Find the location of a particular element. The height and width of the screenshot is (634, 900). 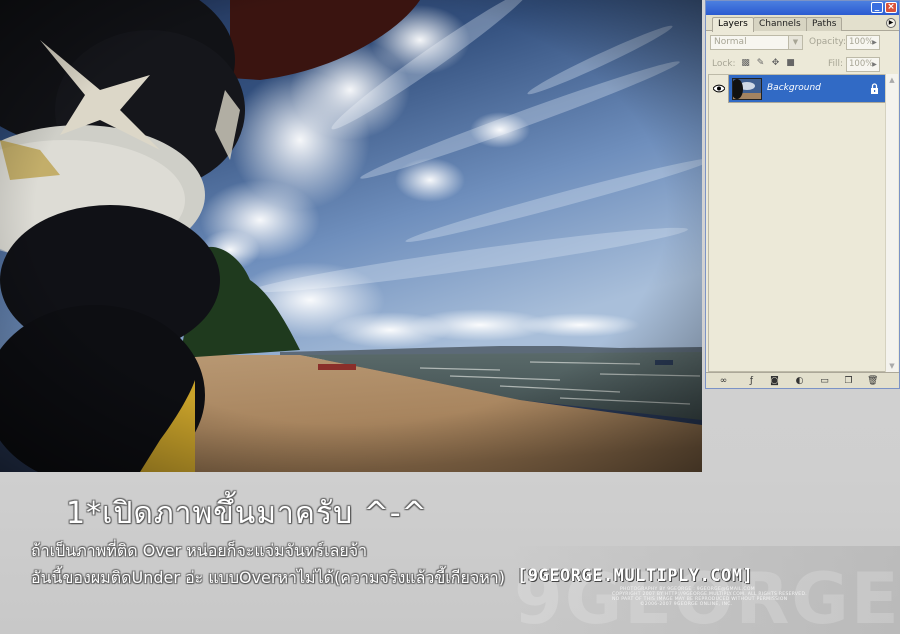

tab-layers: Layers is located at coordinates (733, 24).